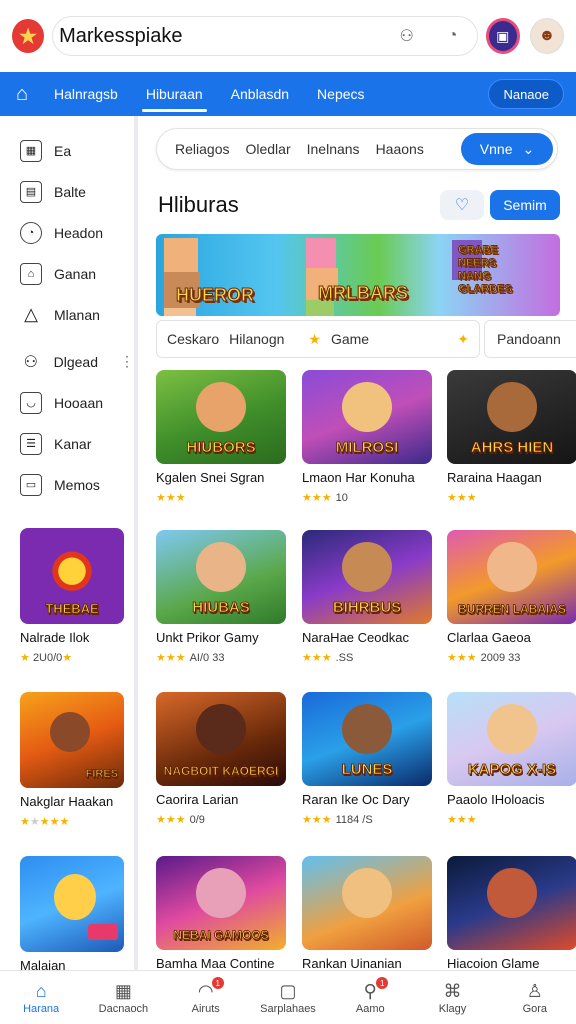  I want to click on side-game-card: THEBAE Nalrade Ilok ★ 2U0/0★, so click(72, 596).